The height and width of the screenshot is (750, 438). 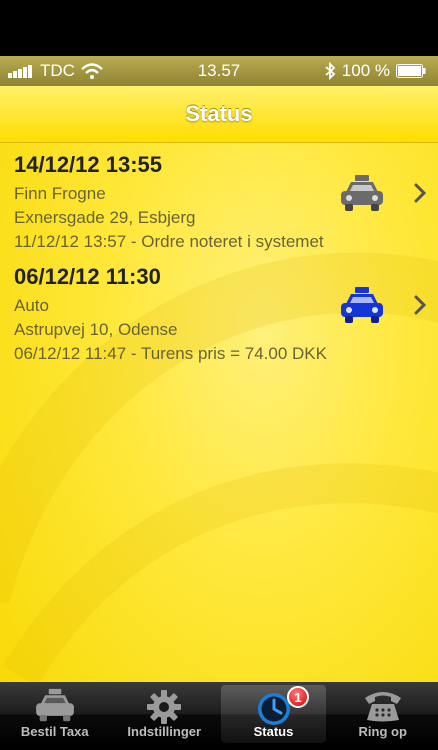 I want to click on battery-icon, so click(x=411, y=71).